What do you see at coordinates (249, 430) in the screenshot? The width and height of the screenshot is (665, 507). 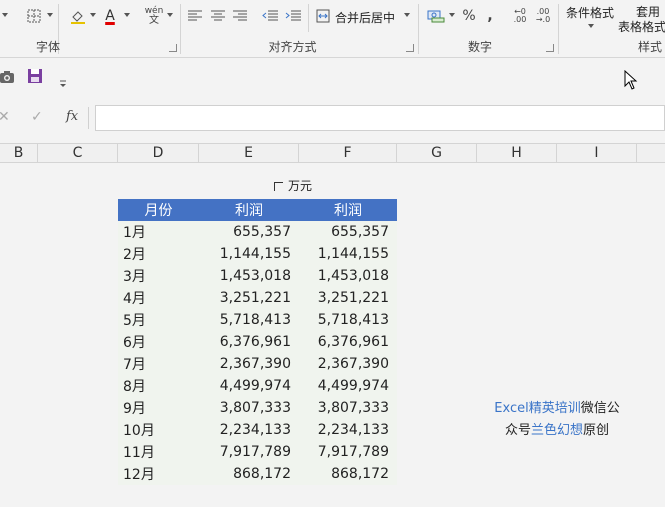 I see `profit-cell-e: 2,234,133` at bounding box center [249, 430].